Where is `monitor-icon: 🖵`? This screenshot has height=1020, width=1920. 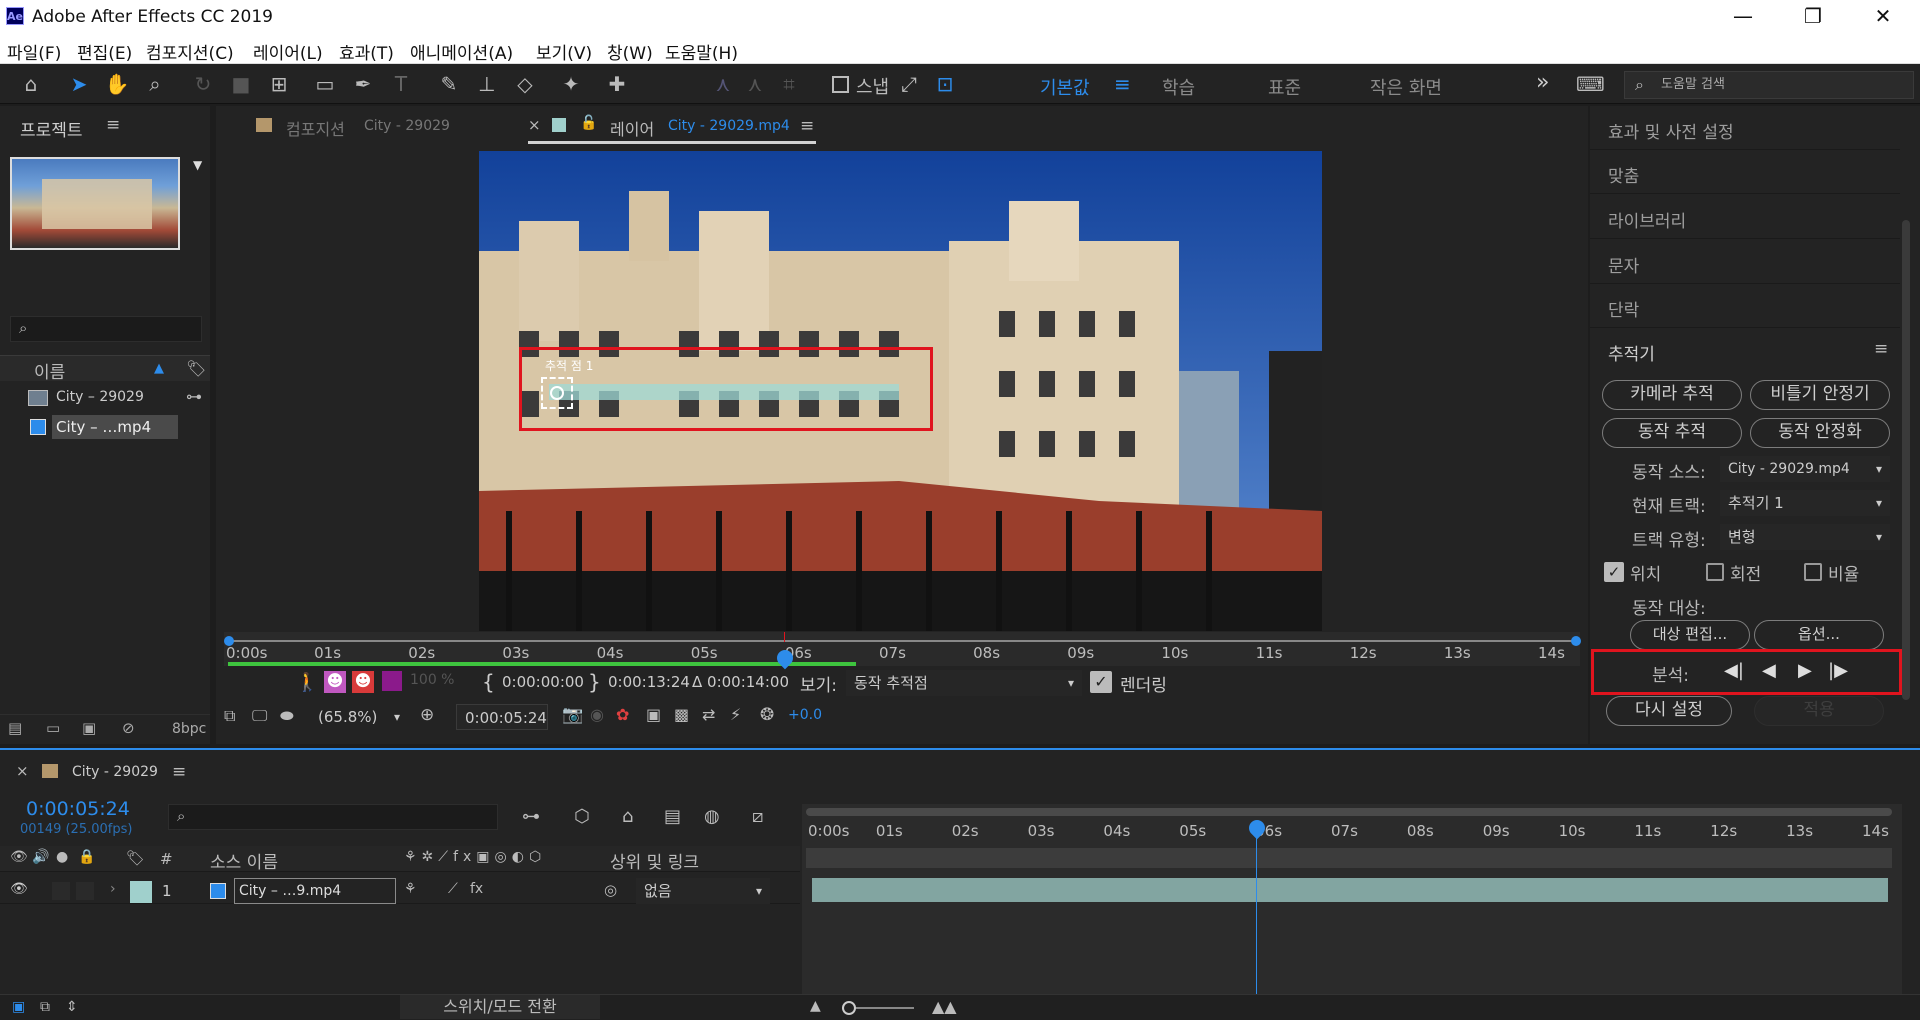
monitor-icon: 🖵 is located at coordinates (259, 716).